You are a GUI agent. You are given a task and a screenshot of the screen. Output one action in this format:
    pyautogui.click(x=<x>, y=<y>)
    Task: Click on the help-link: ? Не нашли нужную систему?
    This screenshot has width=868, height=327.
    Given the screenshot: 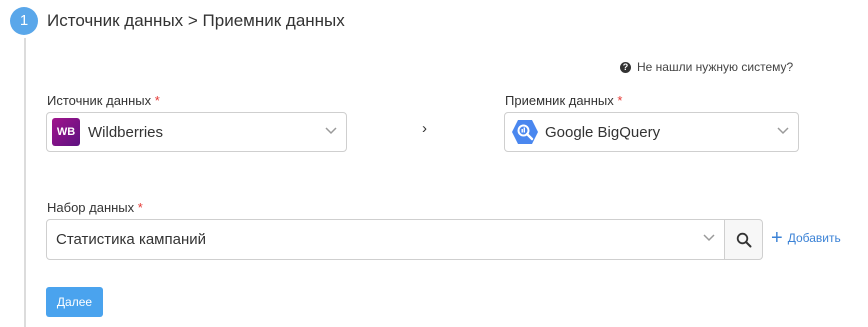 What is the action you would take?
    pyautogui.click(x=706, y=67)
    